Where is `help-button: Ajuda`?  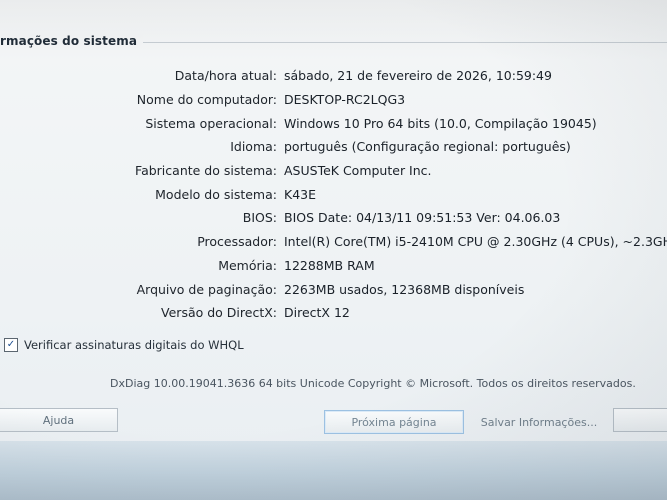 help-button: Ajuda is located at coordinates (59, 420).